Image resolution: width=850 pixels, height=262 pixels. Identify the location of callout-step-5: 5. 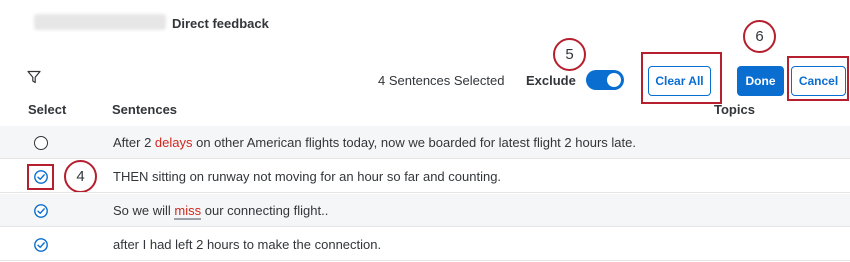
(569, 54).